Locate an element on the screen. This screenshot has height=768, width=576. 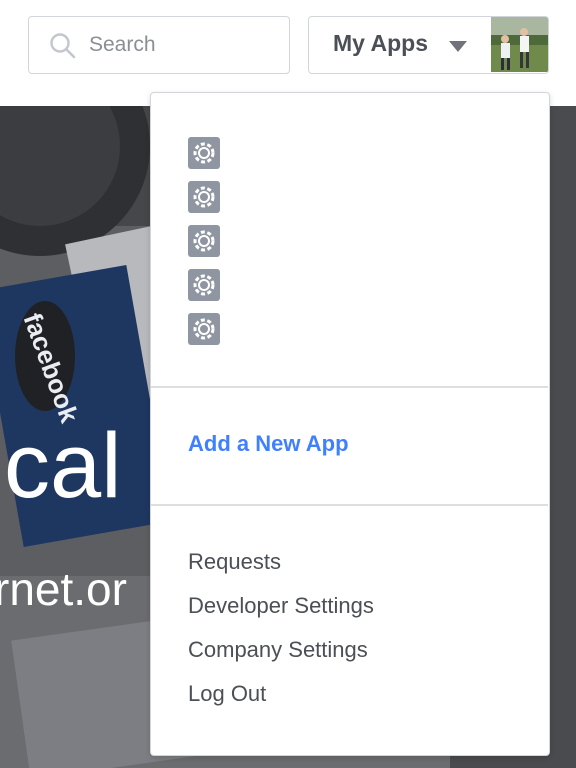
search-icon is located at coordinates (63, 46).